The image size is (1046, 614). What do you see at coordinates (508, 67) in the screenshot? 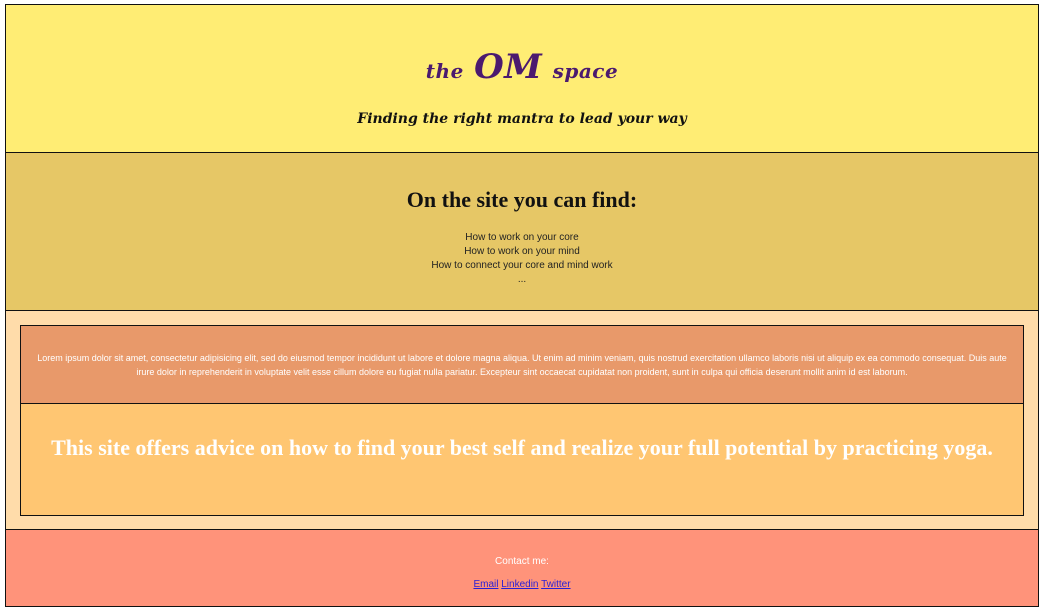
I see `logo-word-om: OM` at bounding box center [508, 67].